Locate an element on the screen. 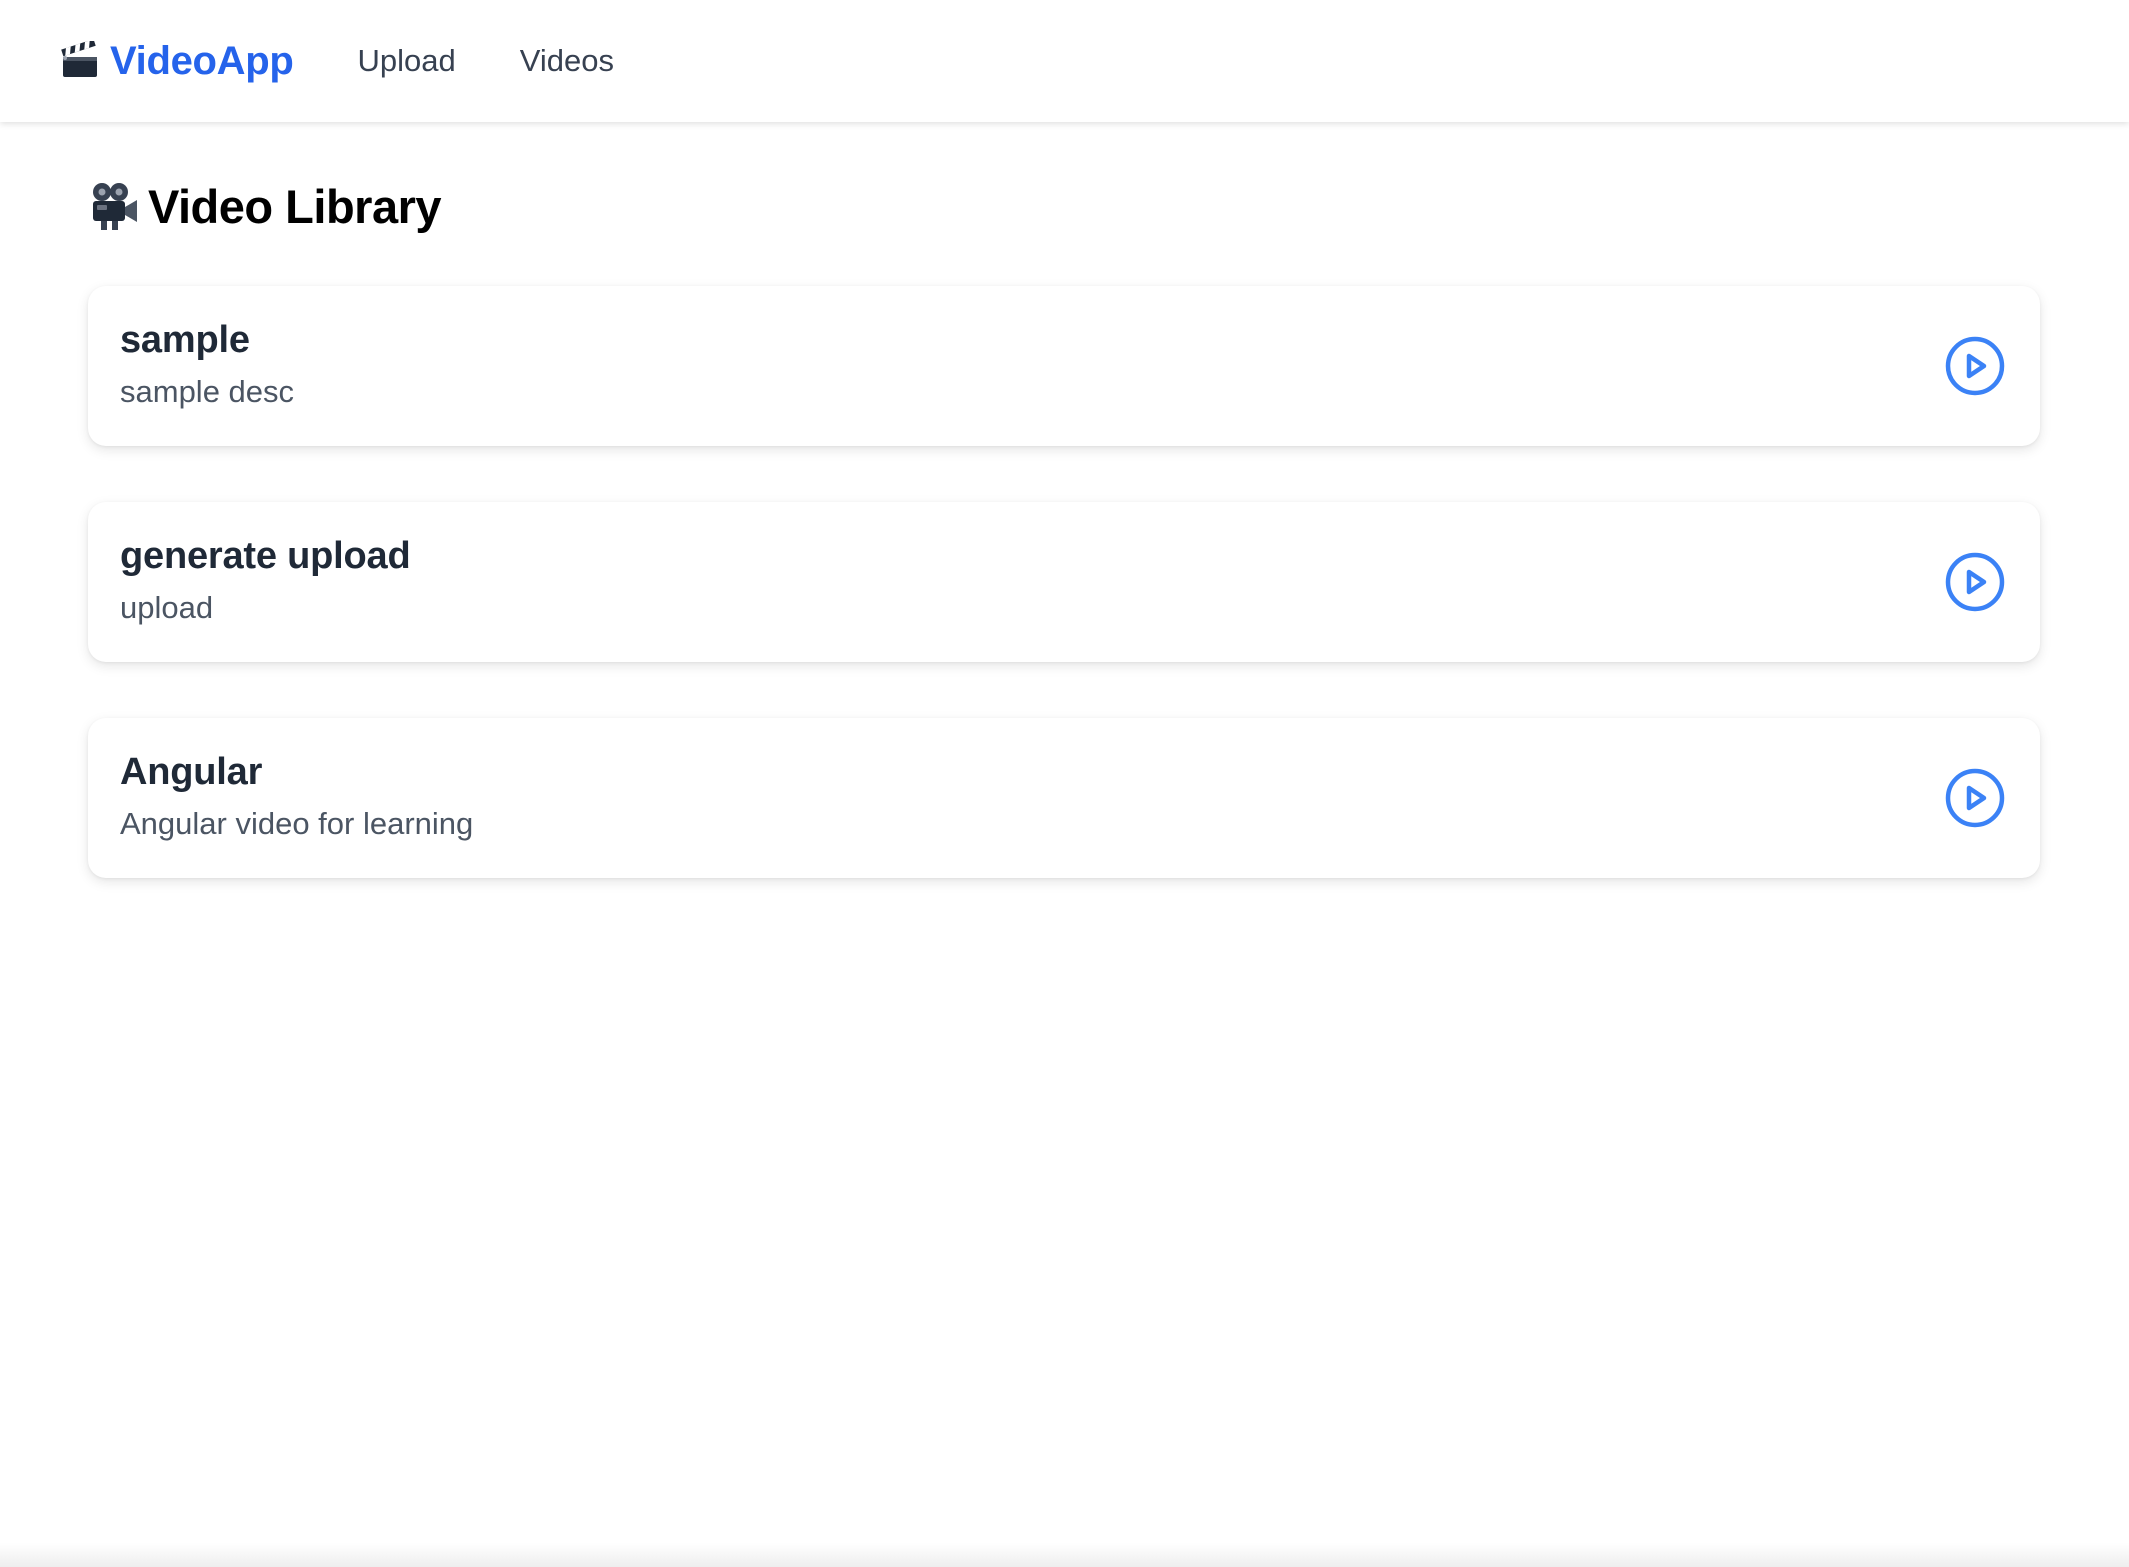 This screenshot has width=2129, height=1567. brand-label: VideoApp is located at coordinates (202, 60).